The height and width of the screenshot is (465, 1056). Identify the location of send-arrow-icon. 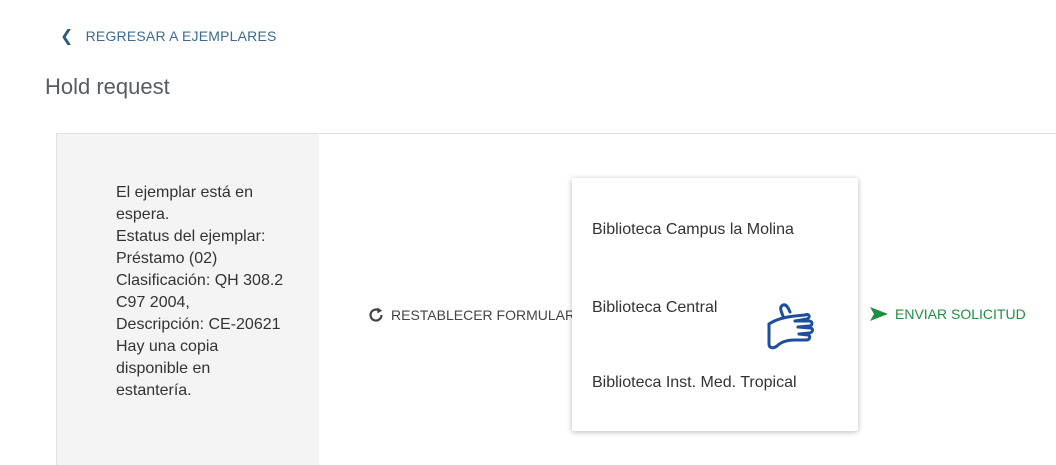
(879, 314).